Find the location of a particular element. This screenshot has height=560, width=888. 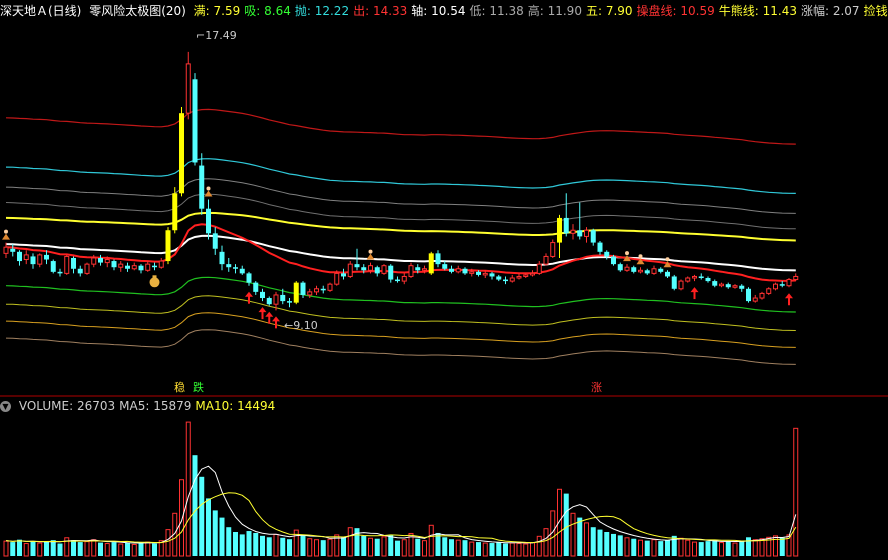

stock-title: 深天地Ａ(日线) is located at coordinates (41, 11).